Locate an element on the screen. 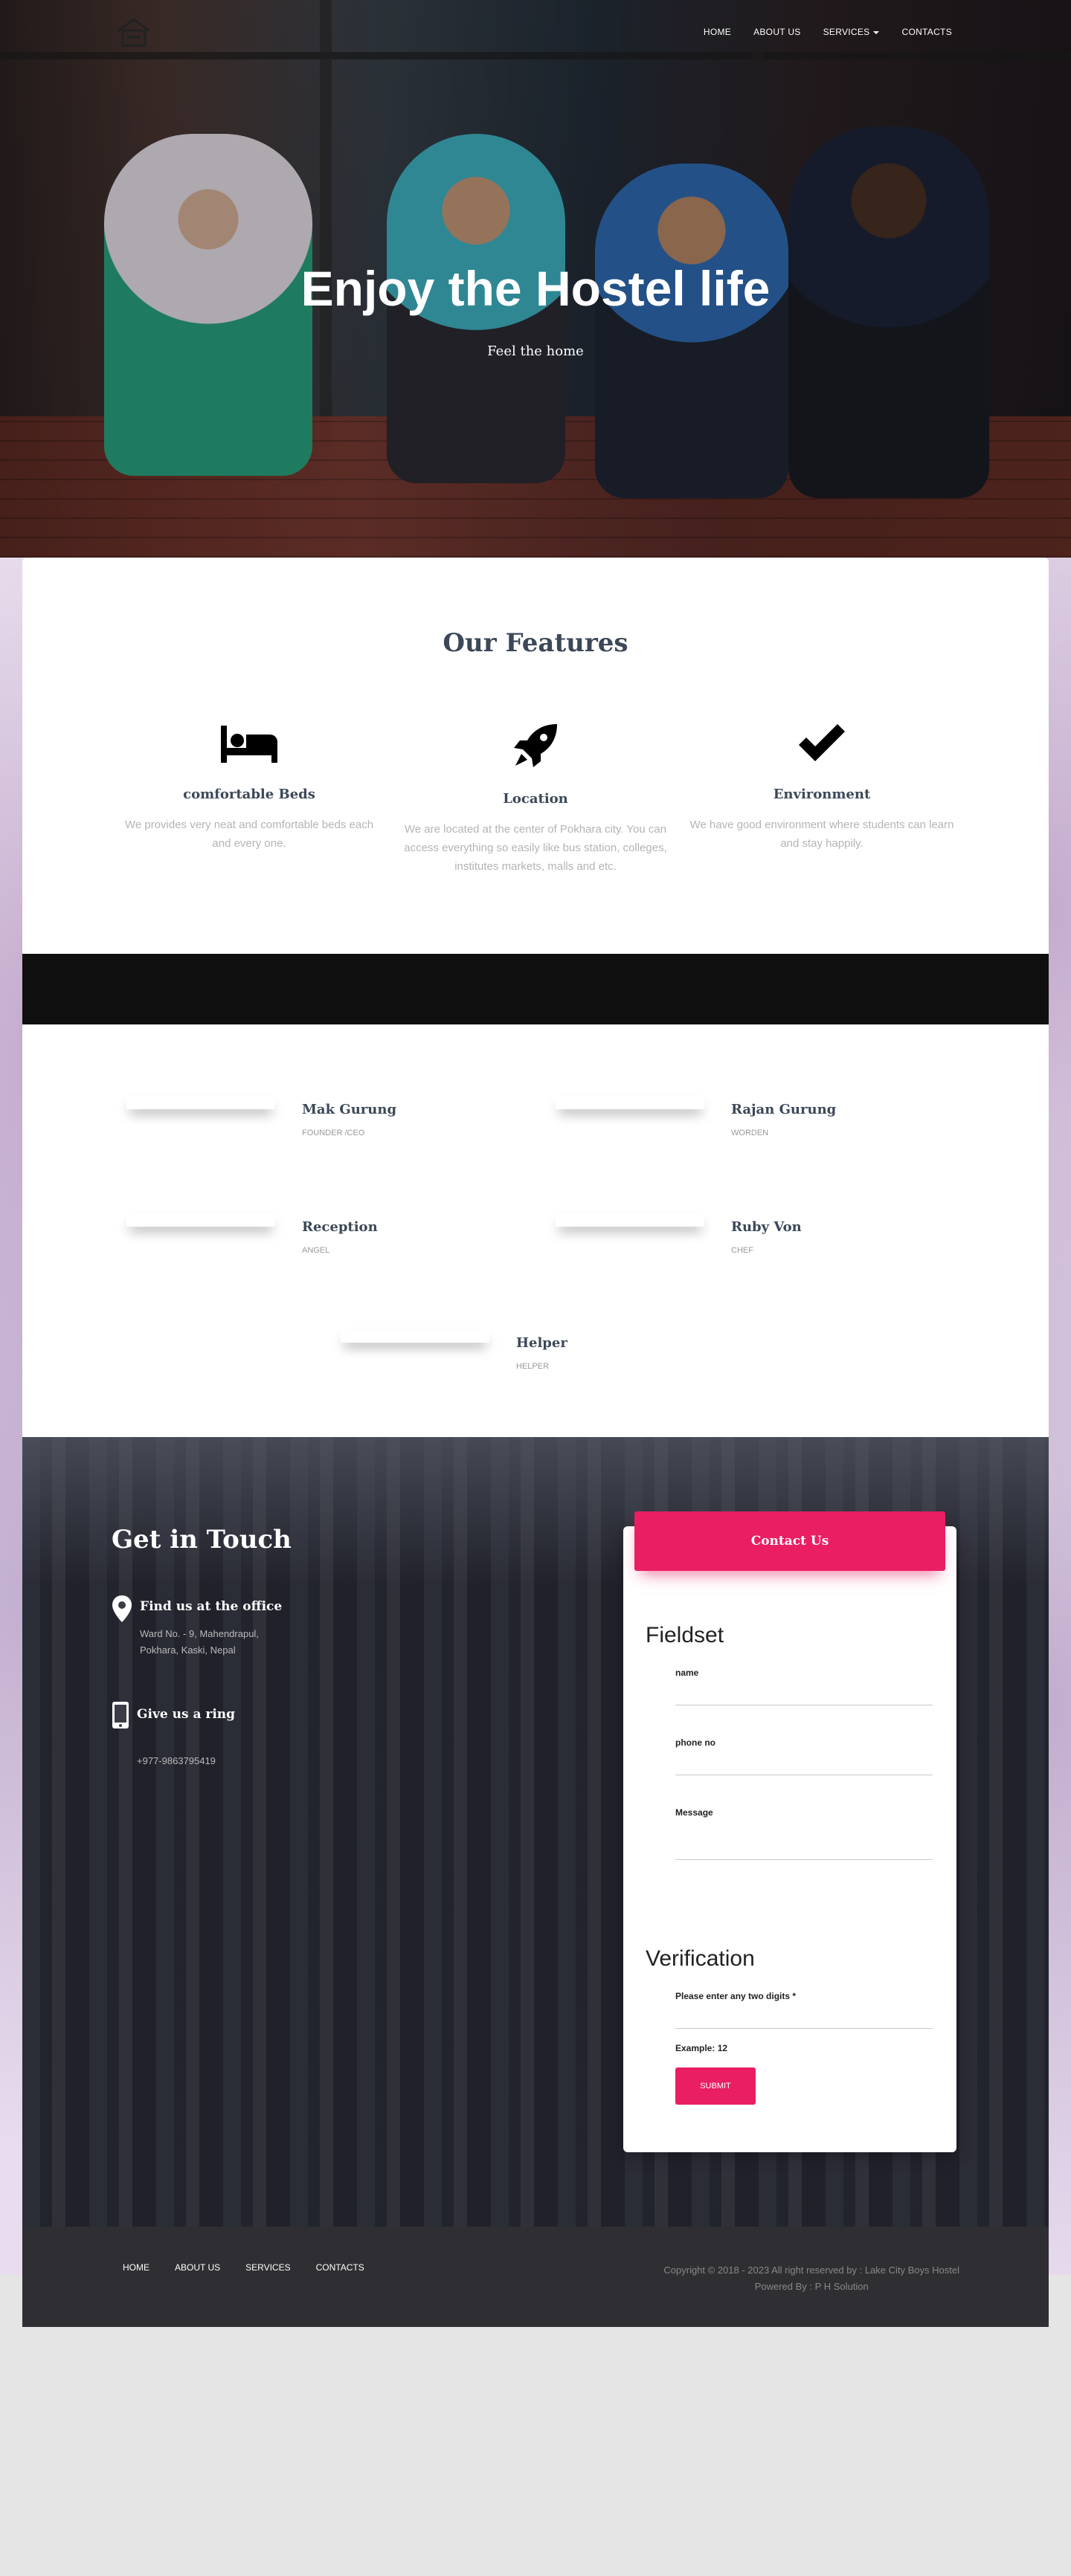 Image resolution: width=1071 pixels, height=2576 pixels. phone-label: phone no is located at coordinates (695, 1742).